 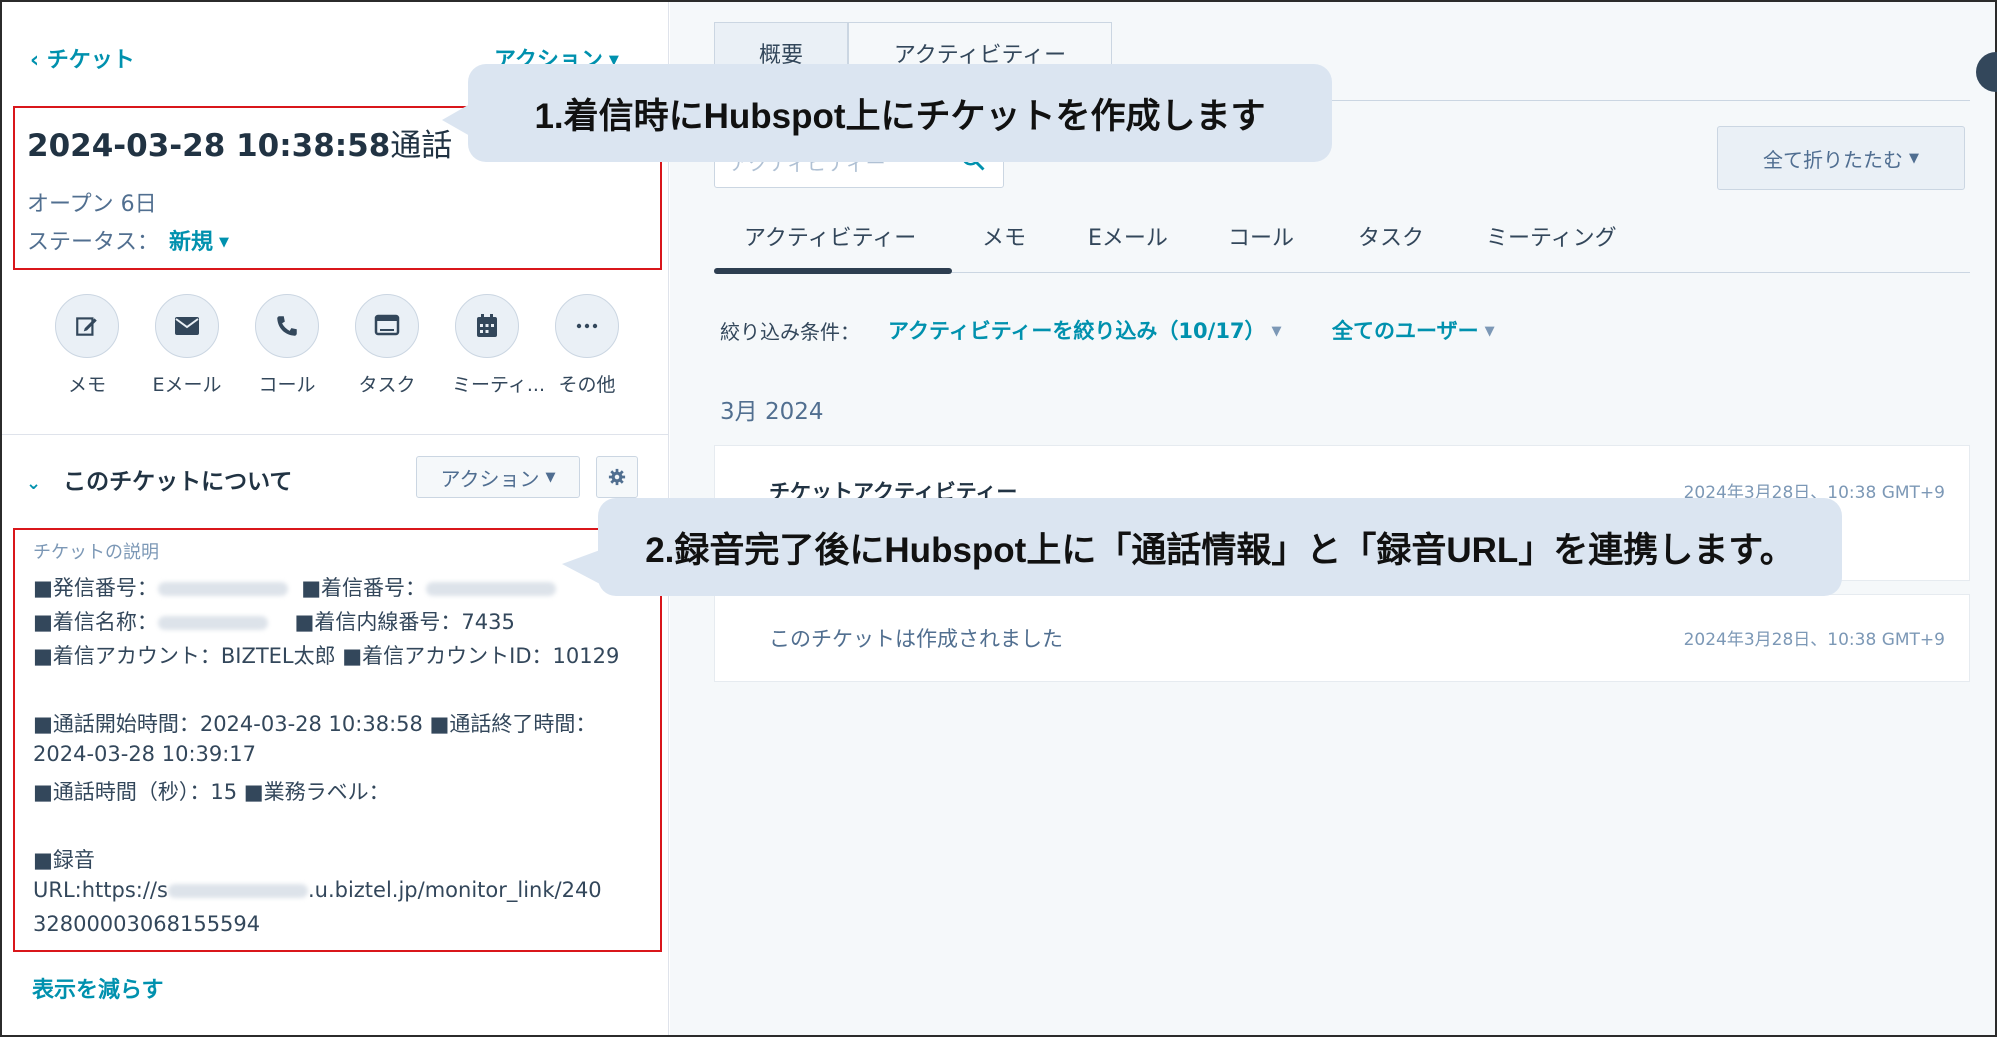 What do you see at coordinates (95, 622) in the screenshot?
I see `callee-name-label: ■着信名称：` at bounding box center [95, 622].